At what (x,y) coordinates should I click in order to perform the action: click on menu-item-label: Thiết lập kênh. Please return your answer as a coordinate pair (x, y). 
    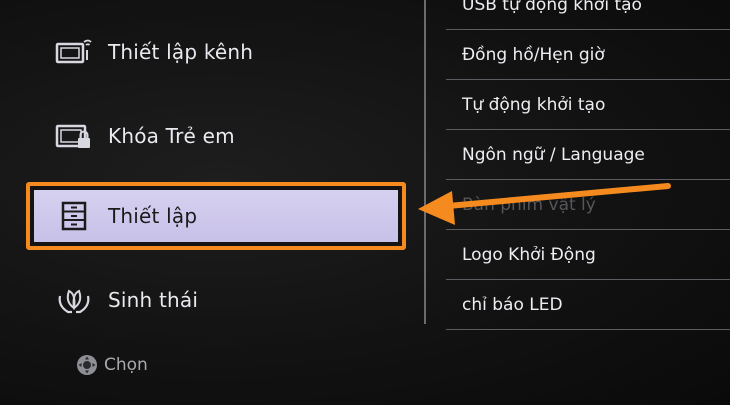
    Looking at the image, I should click on (181, 52).